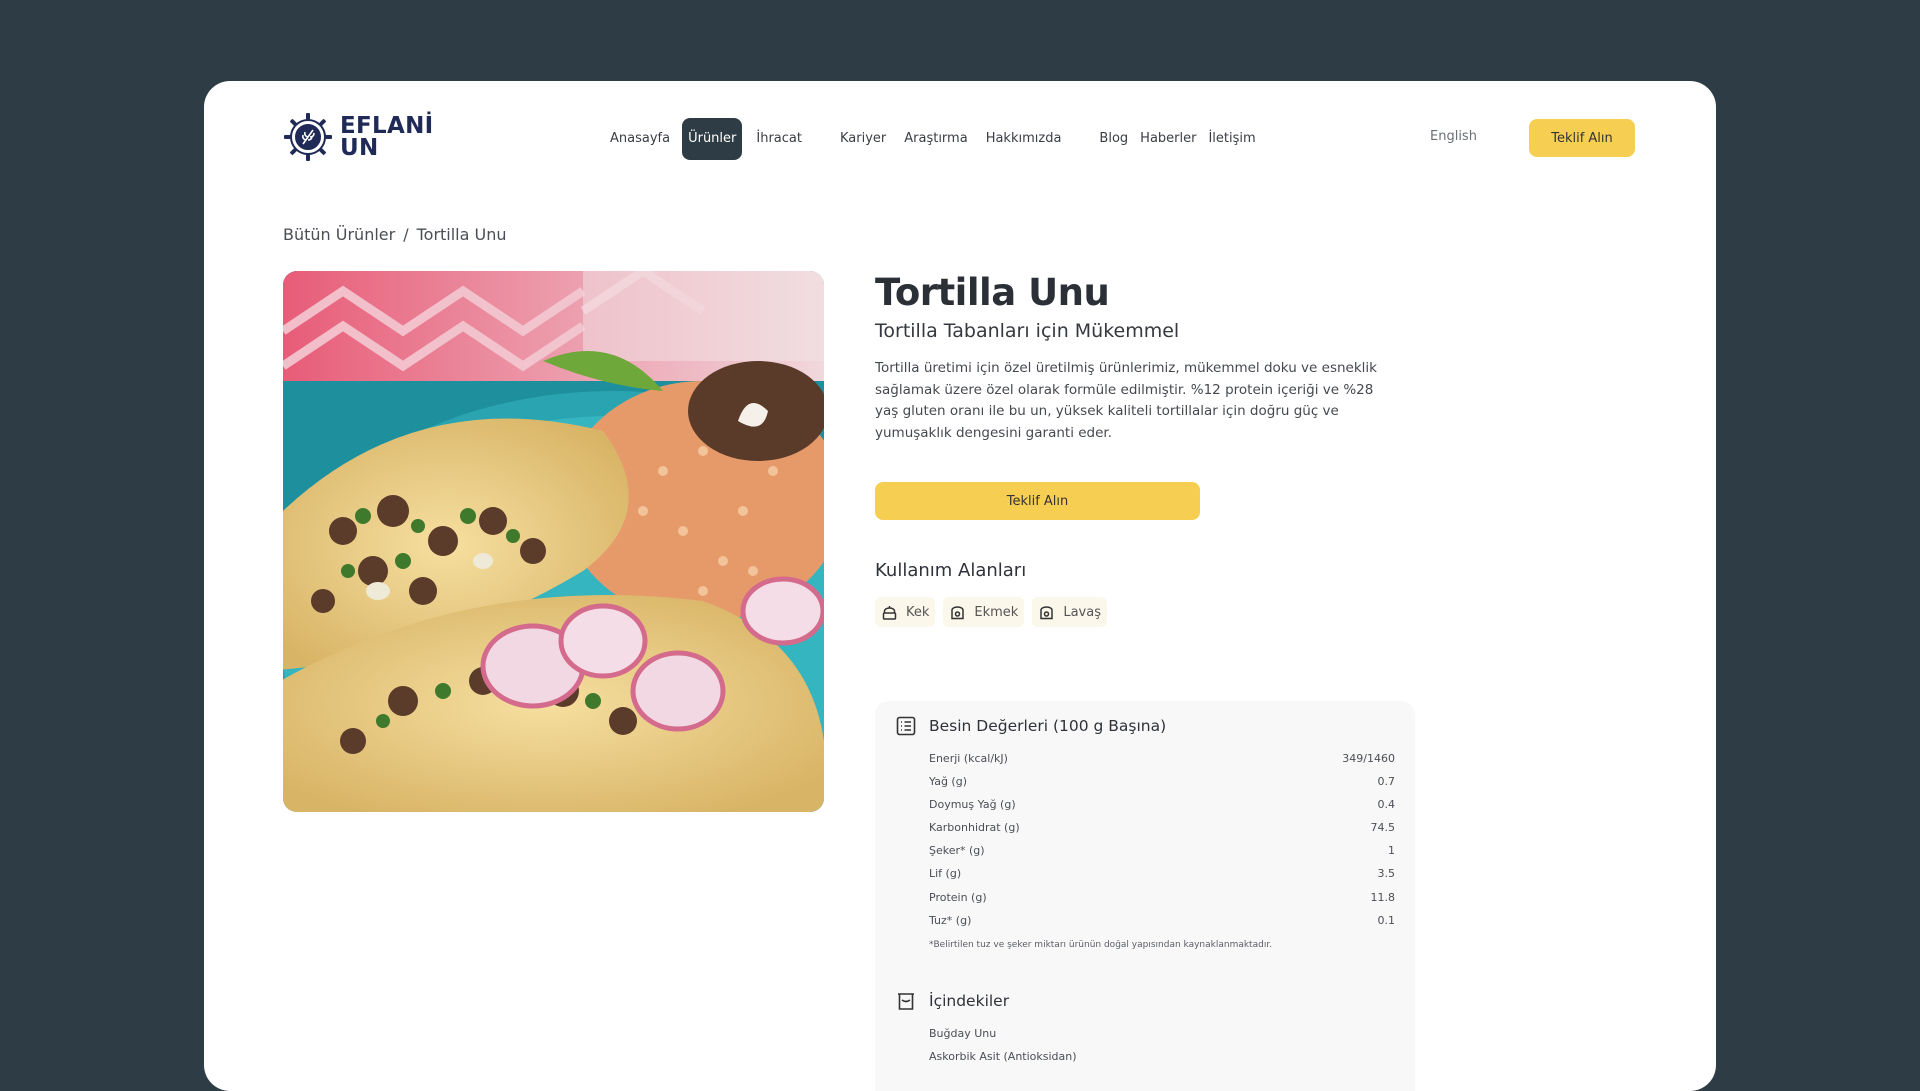 The image size is (1920, 1091). What do you see at coordinates (863, 139) in the screenshot?
I see `nav-item-kariyer: Kariyer` at bounding box center [863, 139].